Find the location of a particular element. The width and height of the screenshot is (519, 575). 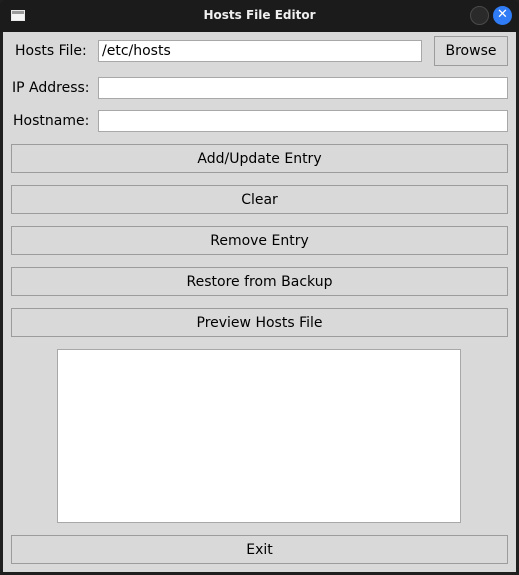

close-button: ✕ is located at coordinates (502, 15).